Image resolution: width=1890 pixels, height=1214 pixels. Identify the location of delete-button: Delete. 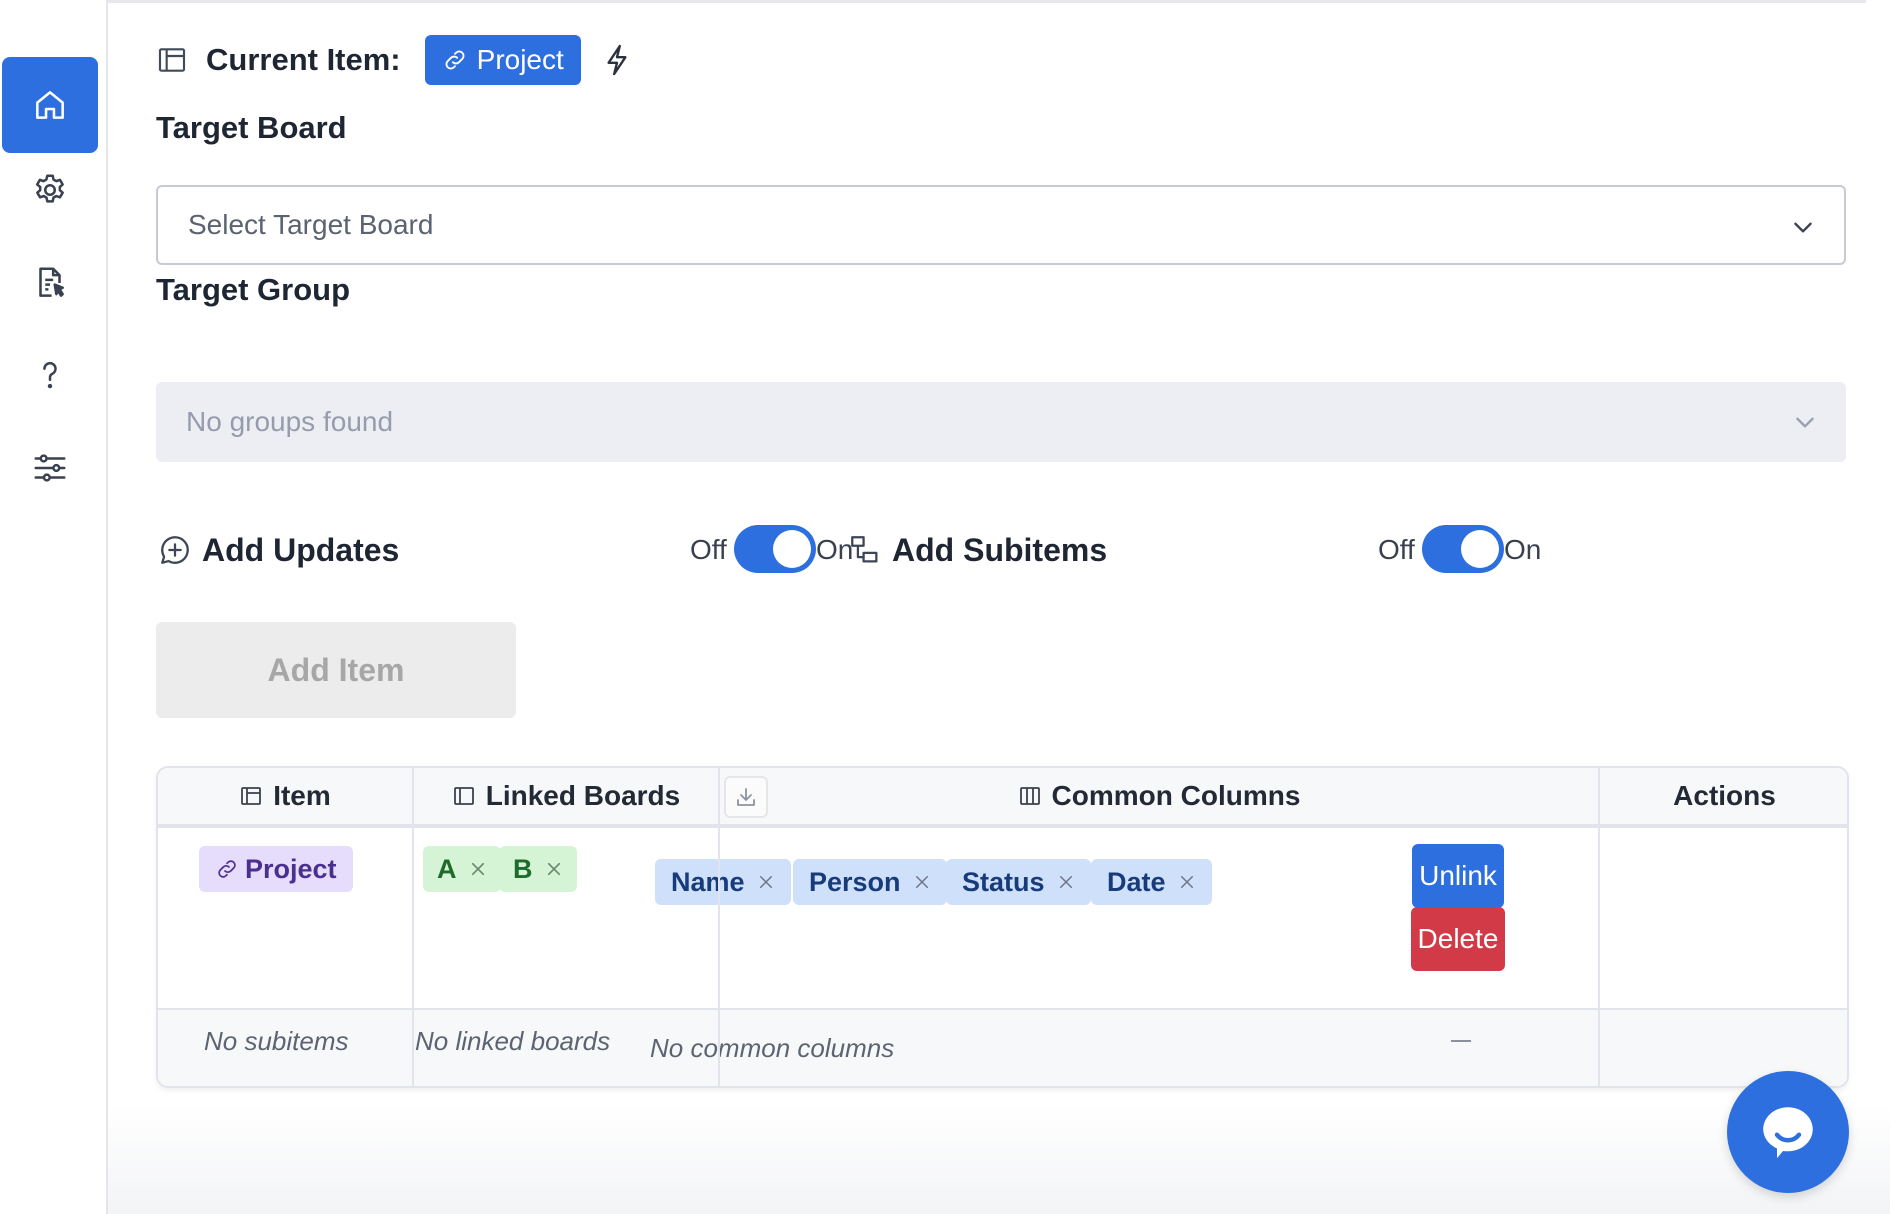
(1458, 939).